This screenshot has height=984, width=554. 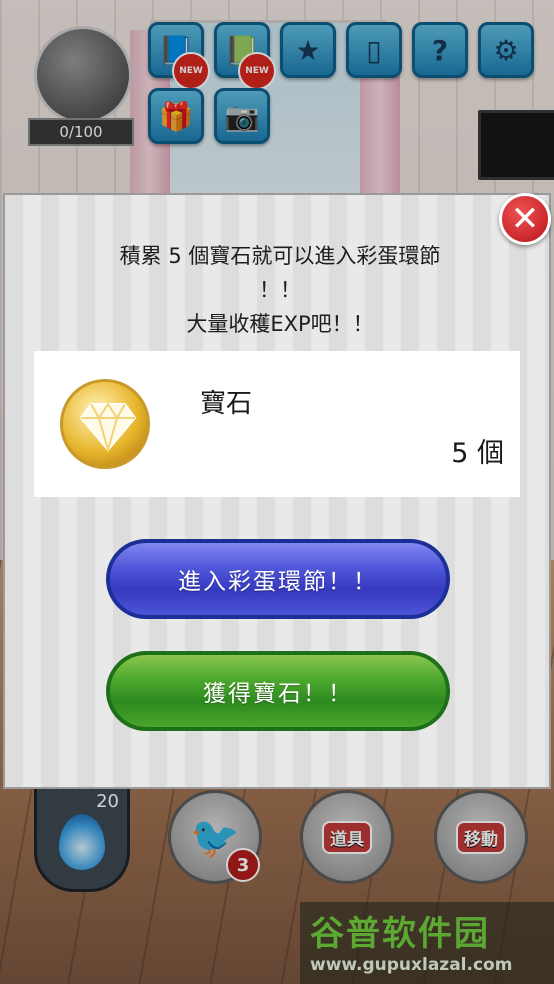 I want to click on item-count: 5 個, so click(x=477, y=453).